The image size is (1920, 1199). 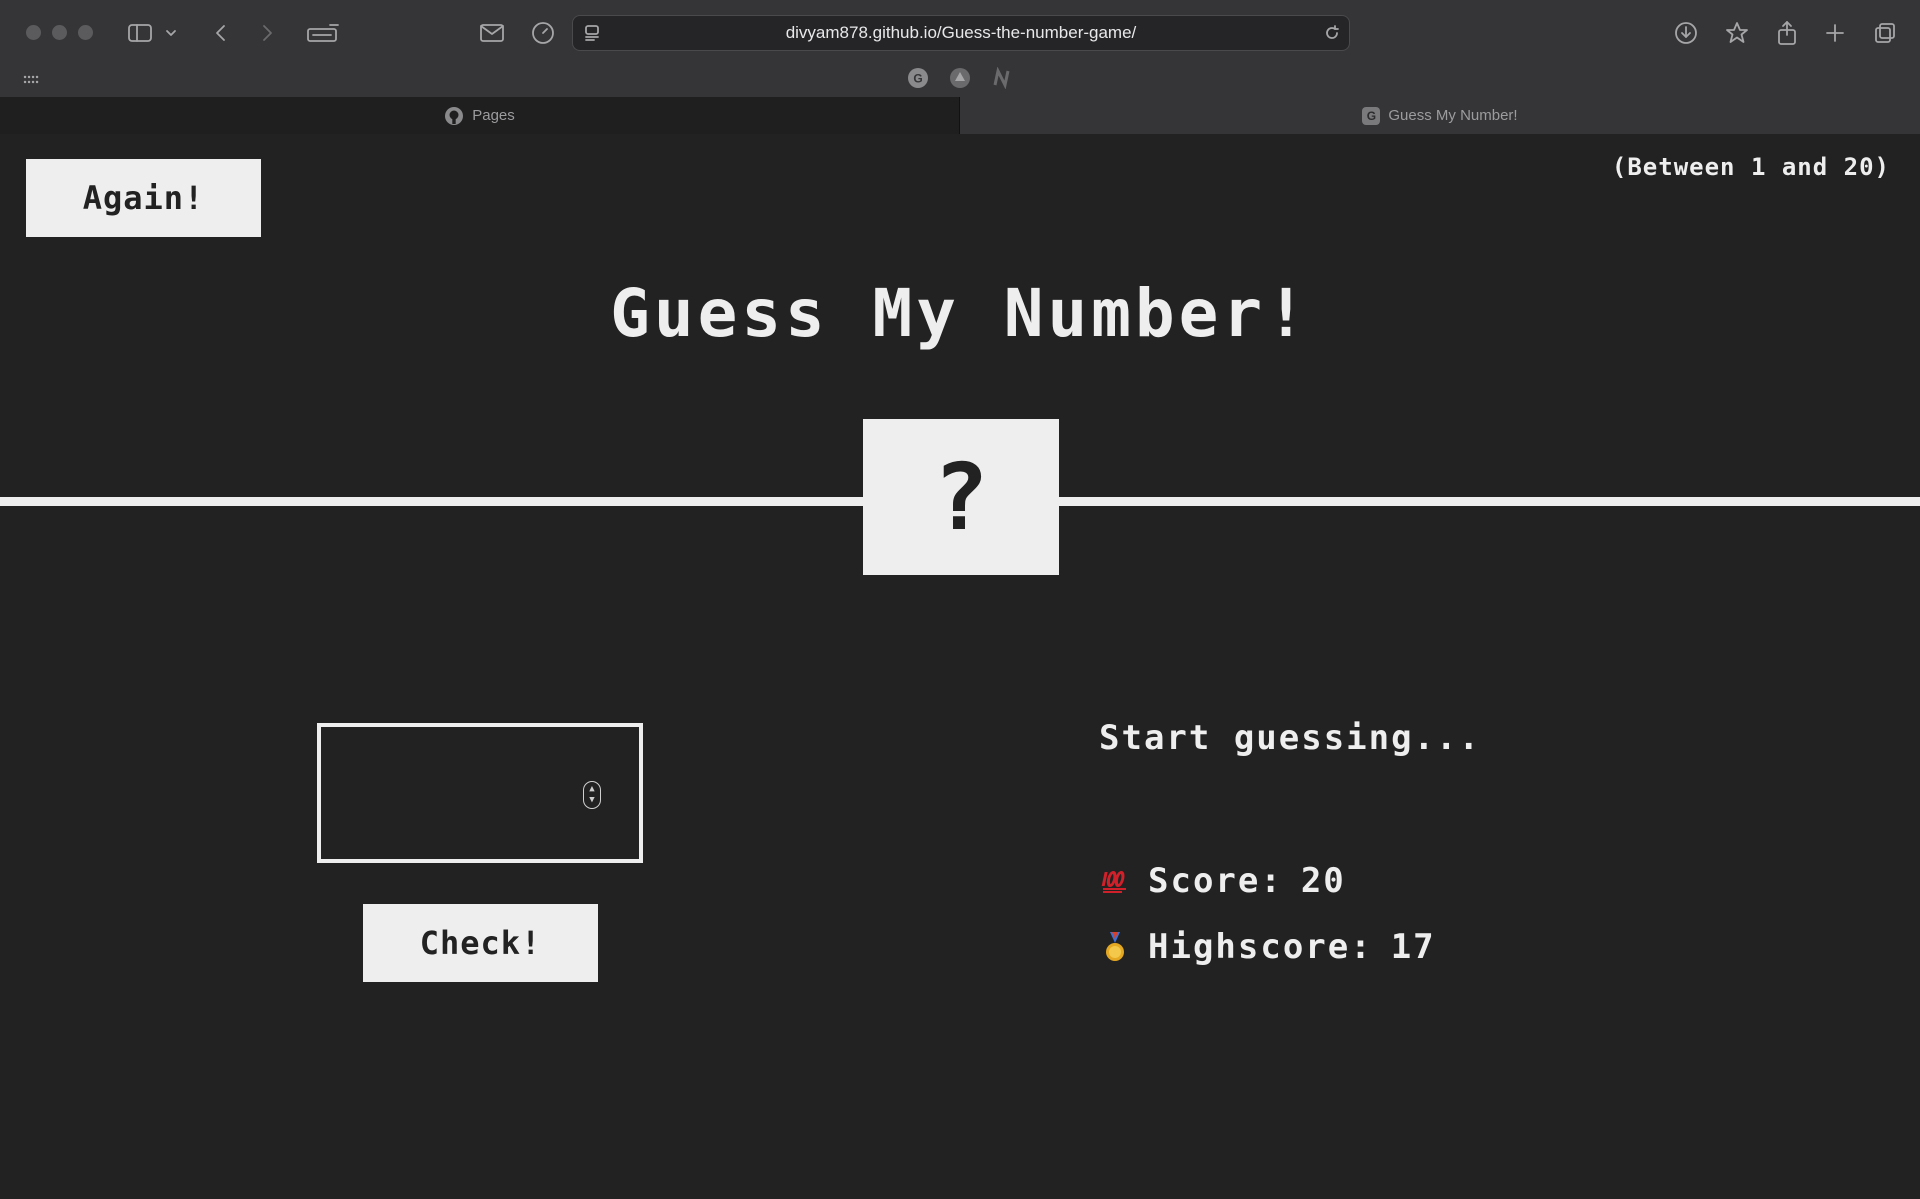 What do you see at coordinates (961, 497) in the screenshot?
I see `secret-number-box: ?` at bounding box center [961, 497].